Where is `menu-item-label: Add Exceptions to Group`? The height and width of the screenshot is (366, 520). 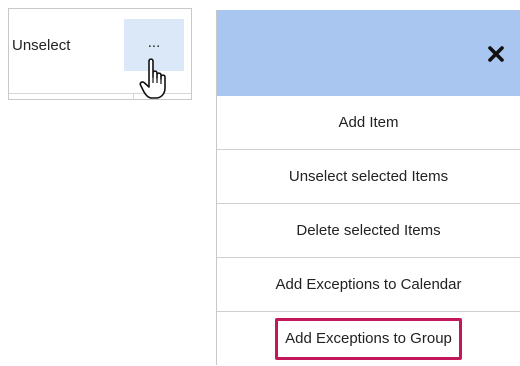 menu-item-label: Add Exceptions to Group is located at coordinates (368, 338).